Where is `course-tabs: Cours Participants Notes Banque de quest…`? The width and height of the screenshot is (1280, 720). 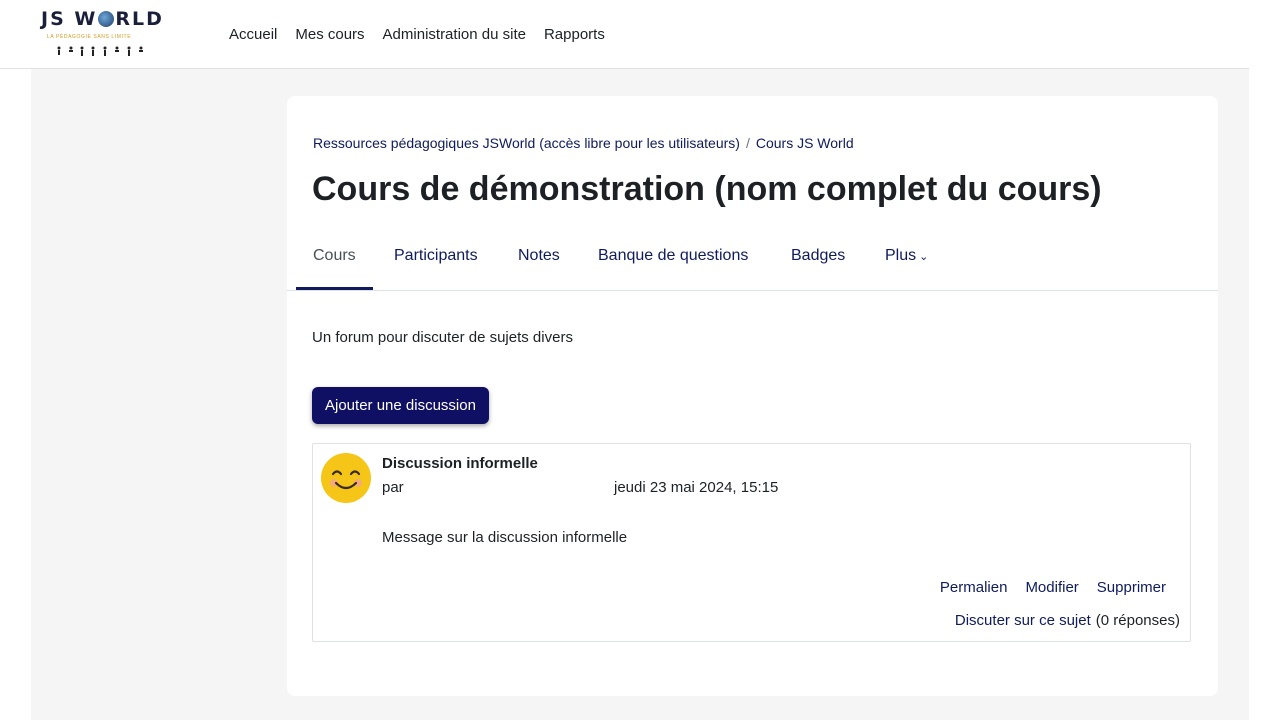 course-tabs: Cours Participants Notes Banque de quest… is located at coordinates (752, 263).